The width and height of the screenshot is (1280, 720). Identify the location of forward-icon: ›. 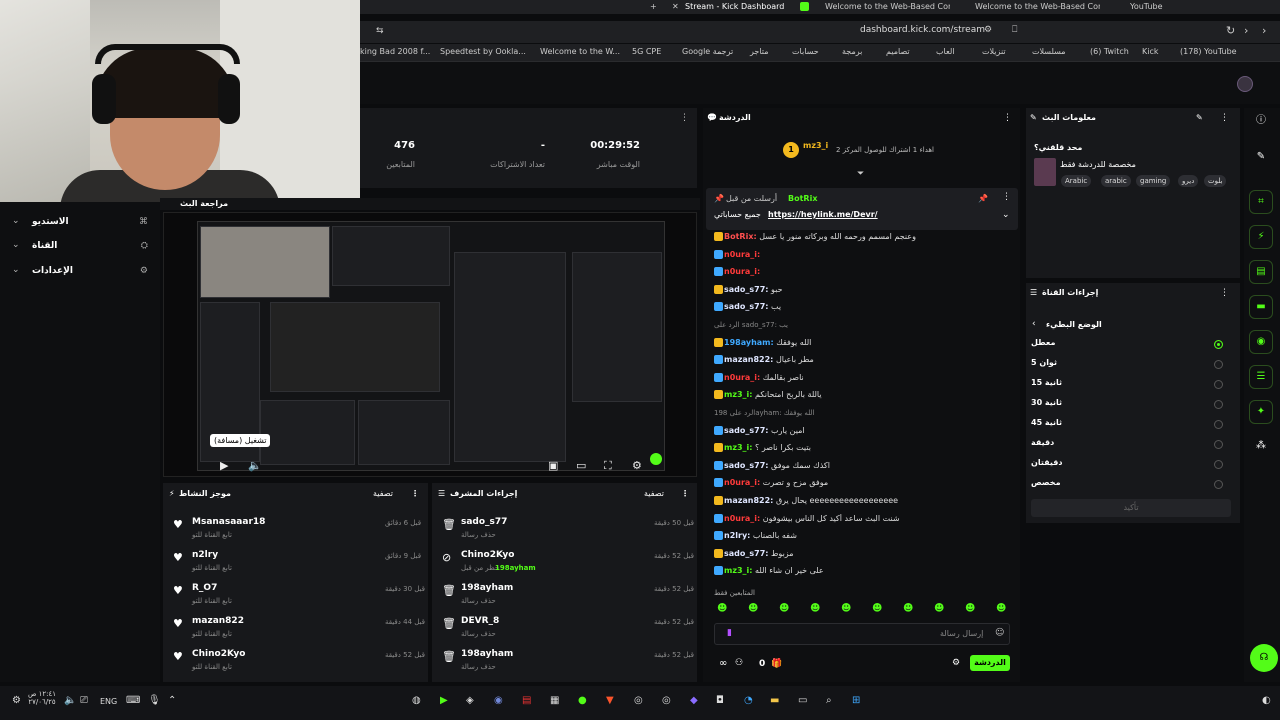
(1246, 30).